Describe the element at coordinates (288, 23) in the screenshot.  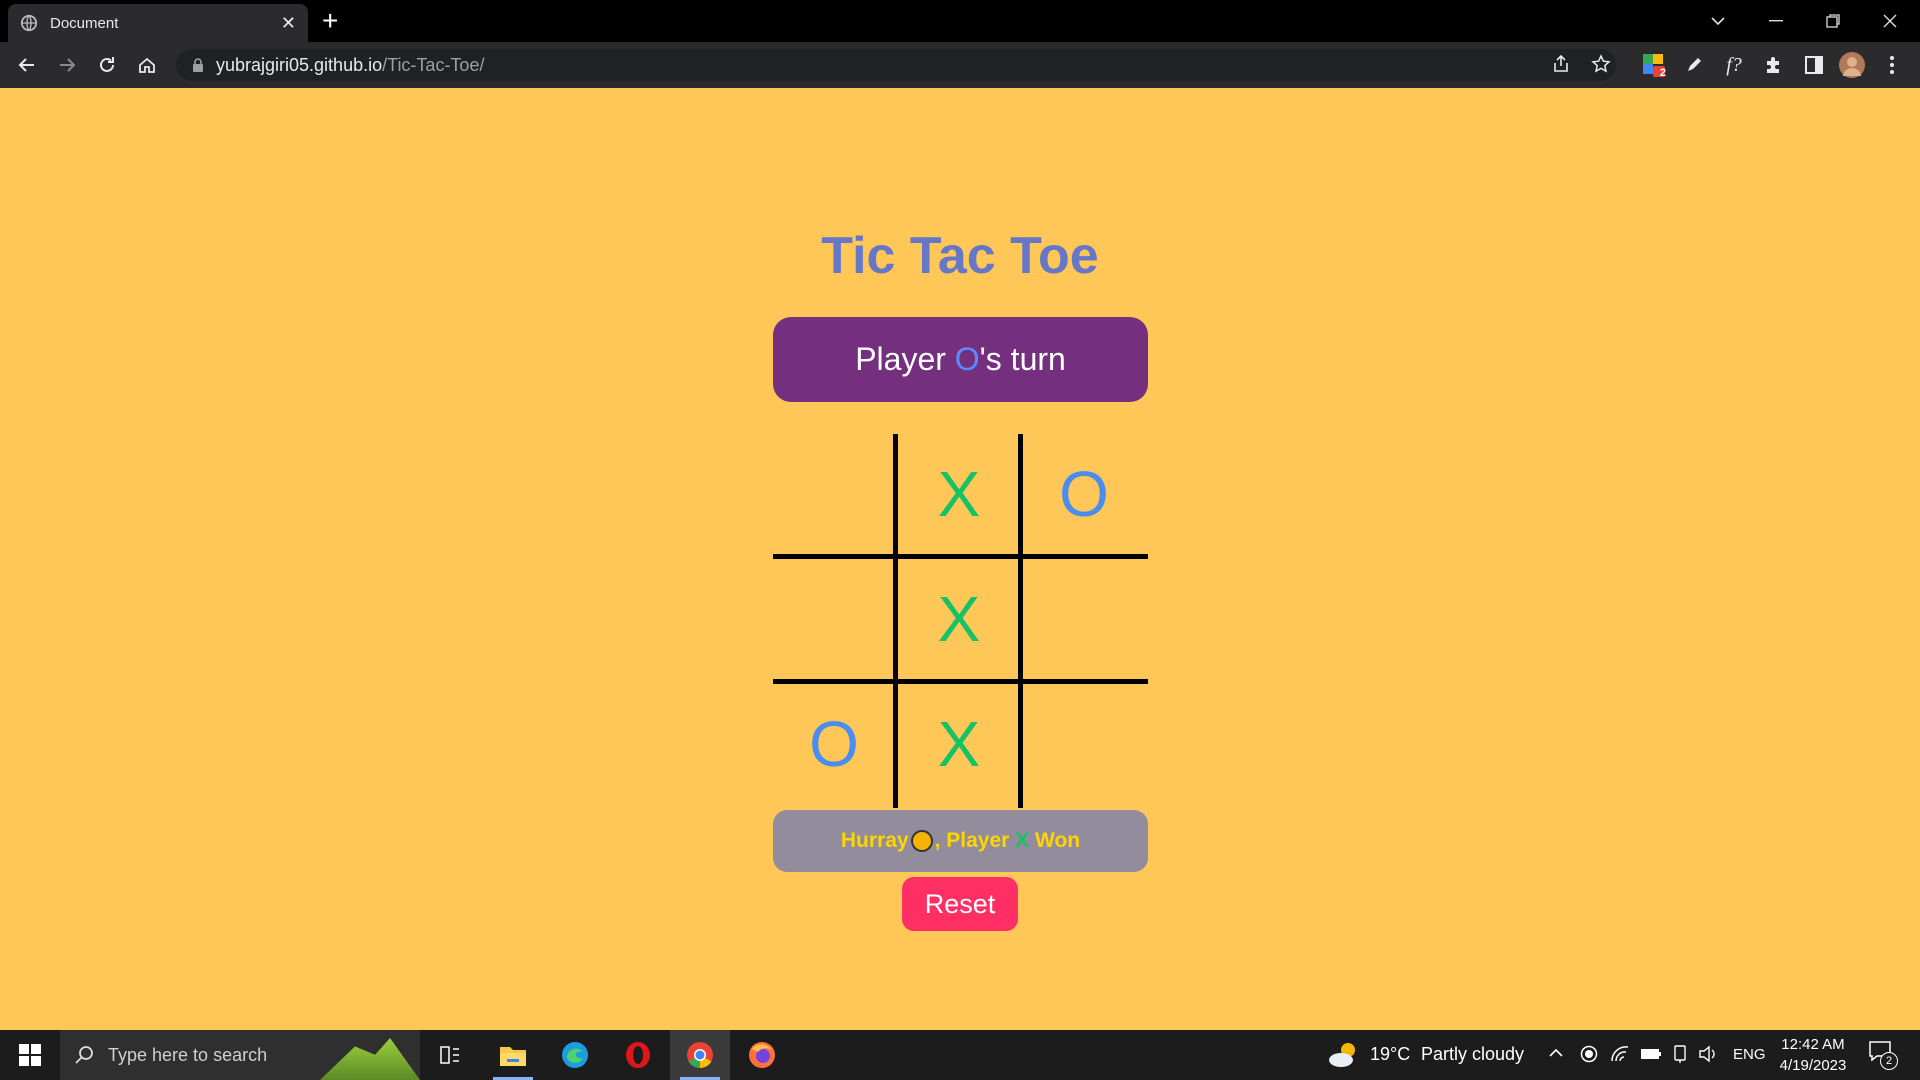
I see `tab-close-icon: ✕` at that location.